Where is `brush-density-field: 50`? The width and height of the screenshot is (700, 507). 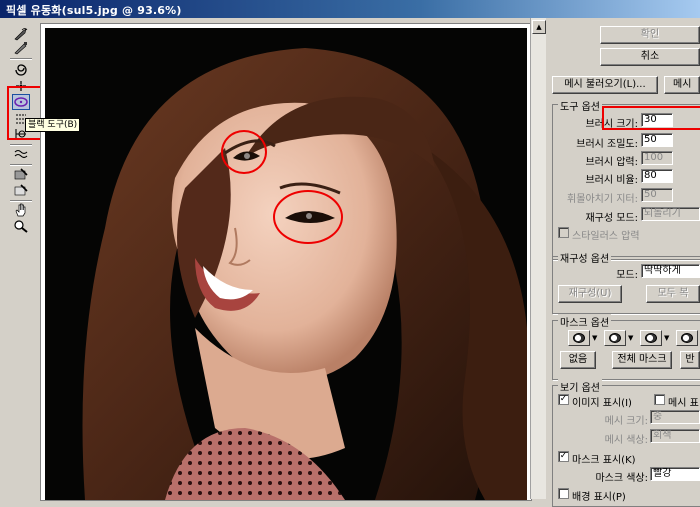
brush-density-field: 50 is located at coordinates (657, 140).